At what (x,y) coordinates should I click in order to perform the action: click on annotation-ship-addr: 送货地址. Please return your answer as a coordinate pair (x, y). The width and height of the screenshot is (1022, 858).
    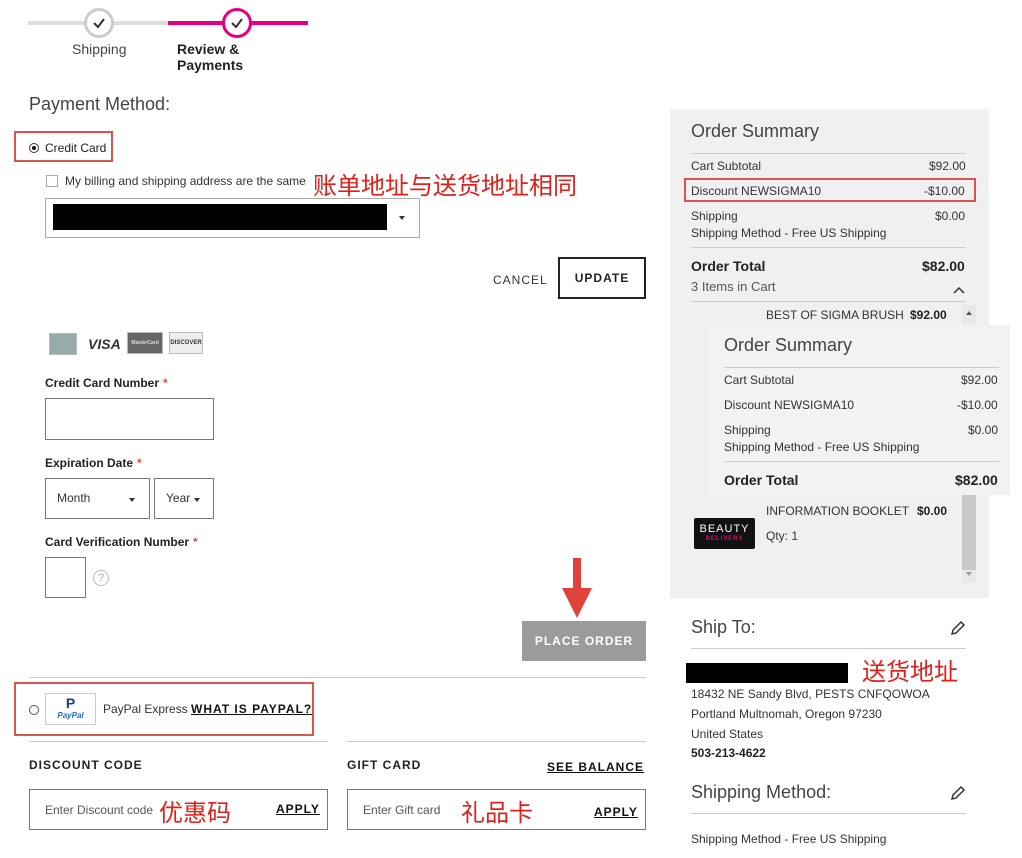
    Looking at the image, I should click on (910, 672).